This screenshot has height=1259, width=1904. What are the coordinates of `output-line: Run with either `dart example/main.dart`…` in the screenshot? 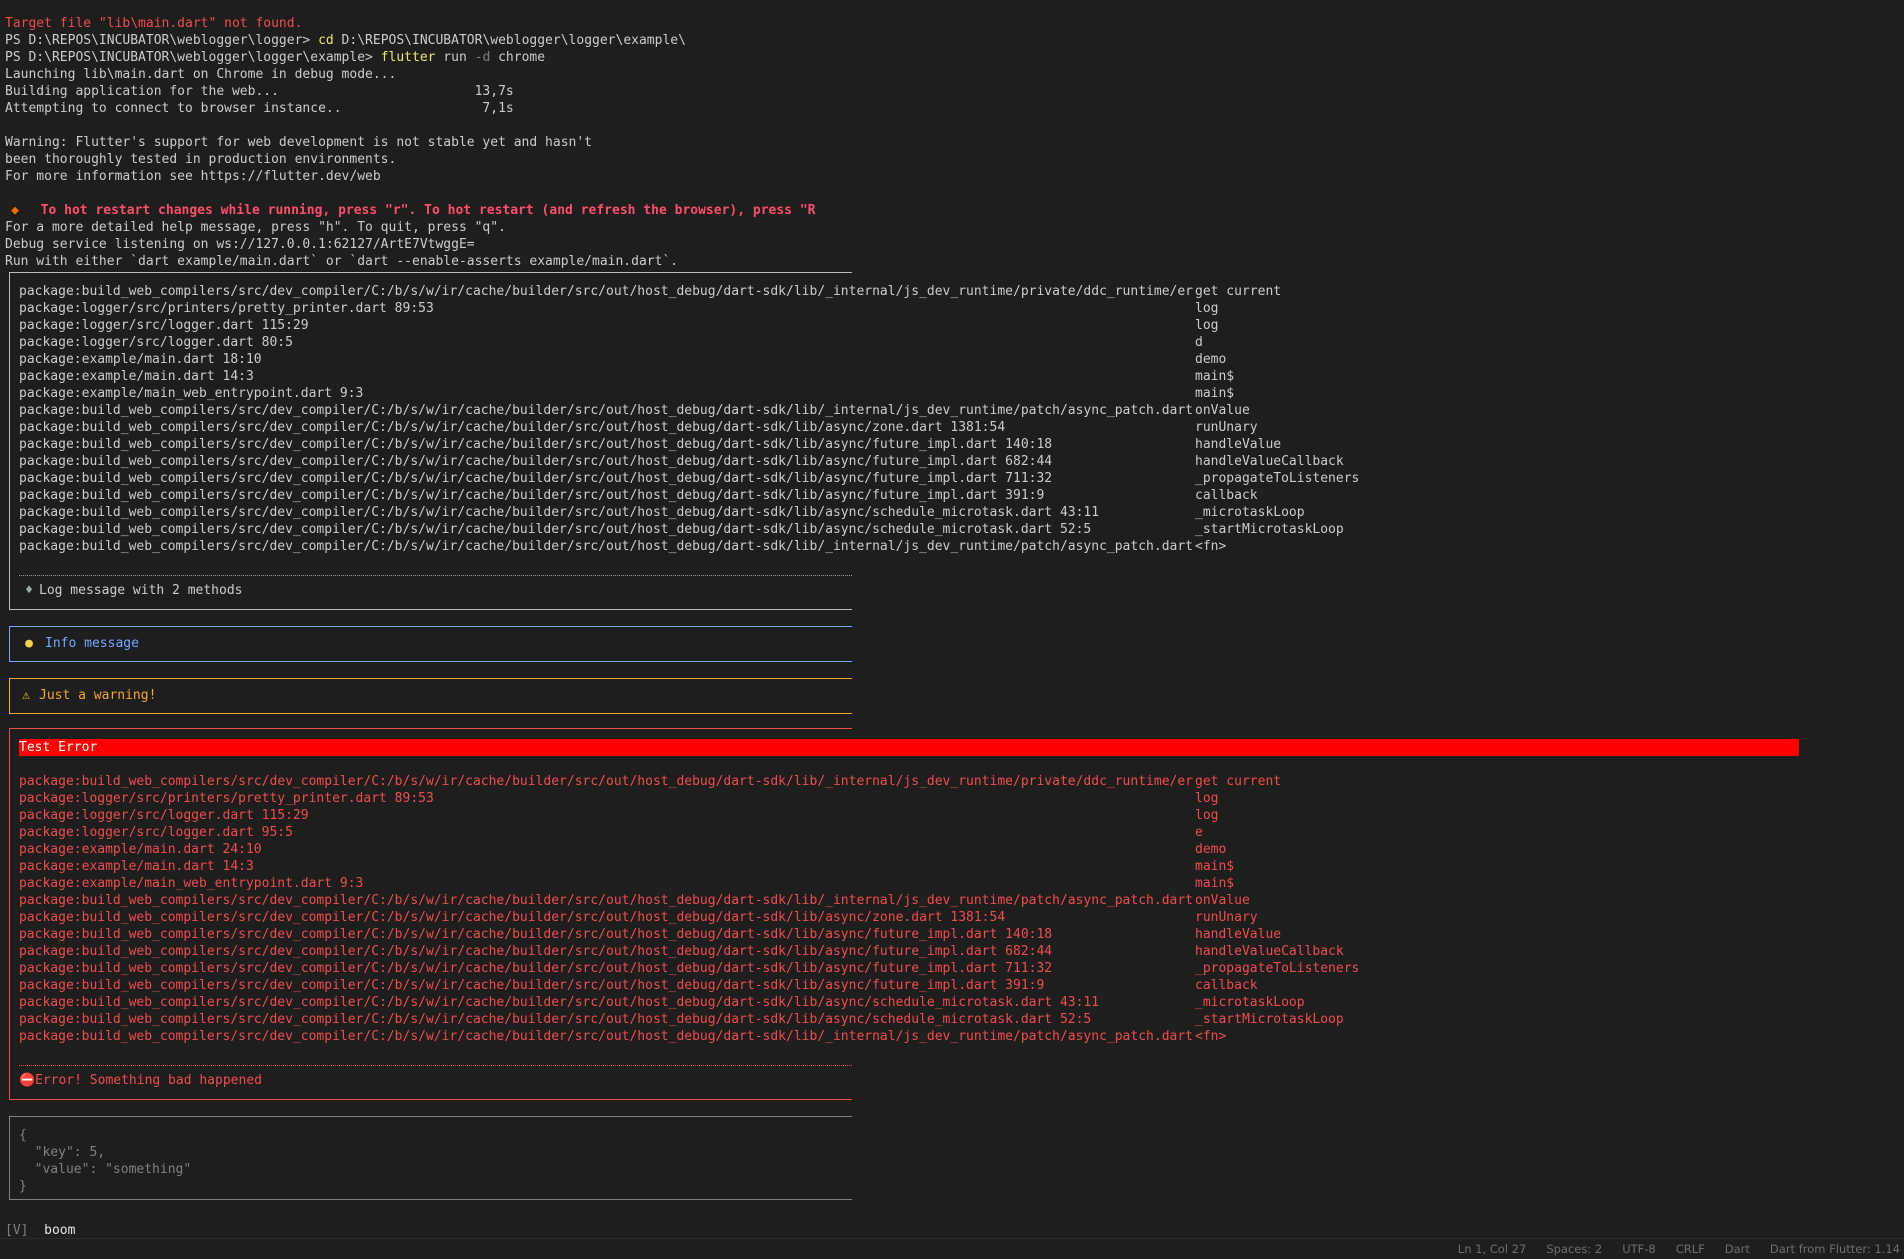 It's located at (342, 261).